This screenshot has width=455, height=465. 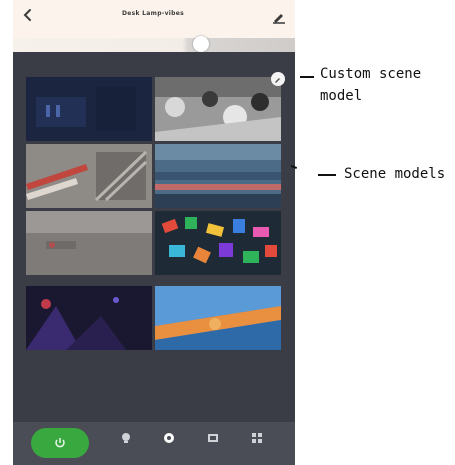 I want to click on nav-bulb, so click(x=126, y=445).